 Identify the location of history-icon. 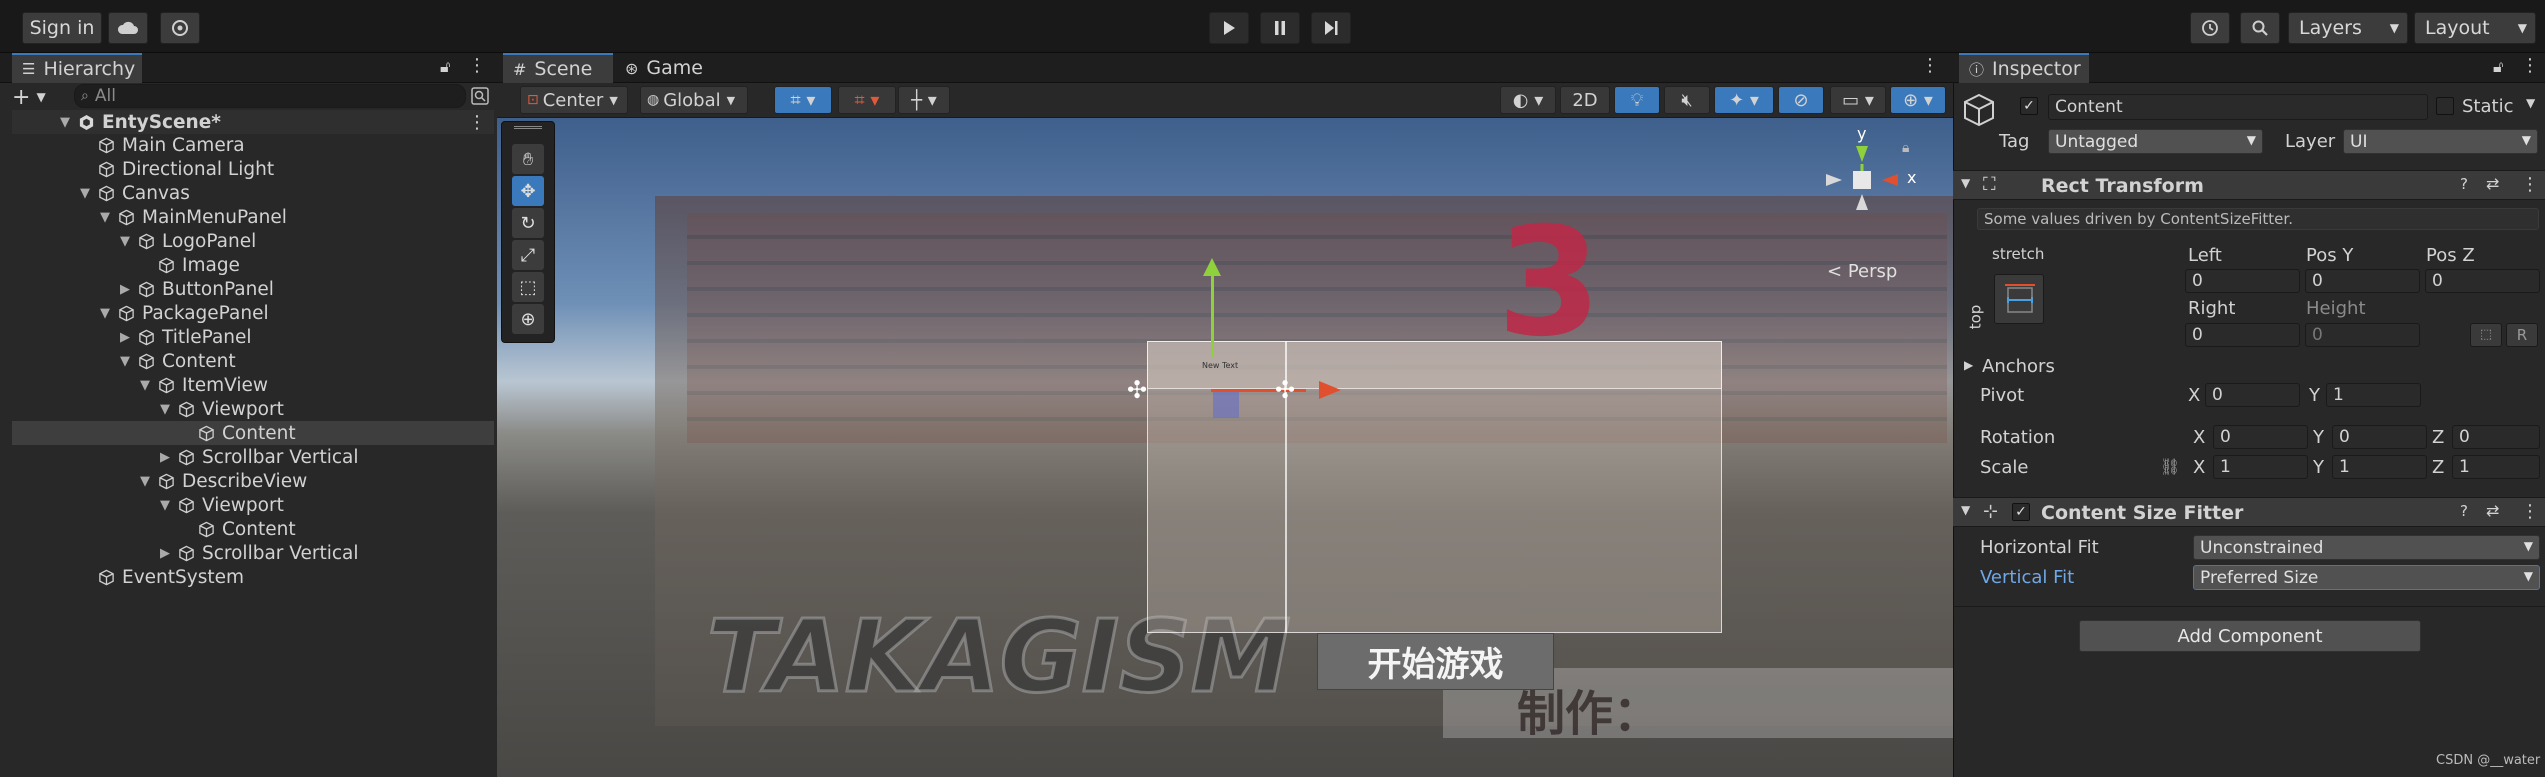
(2210, 28).